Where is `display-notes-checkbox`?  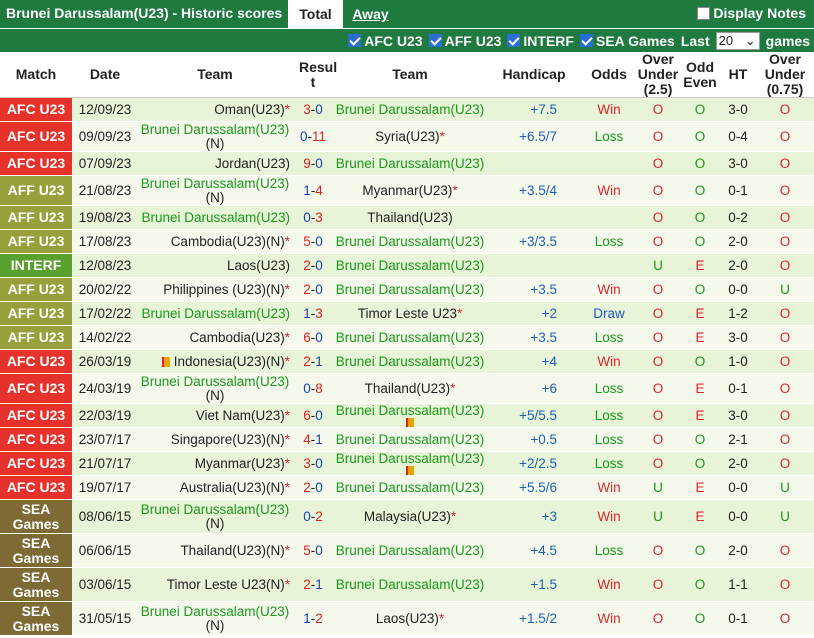
display-notes-checkbox is located at coordinates (704, 13).